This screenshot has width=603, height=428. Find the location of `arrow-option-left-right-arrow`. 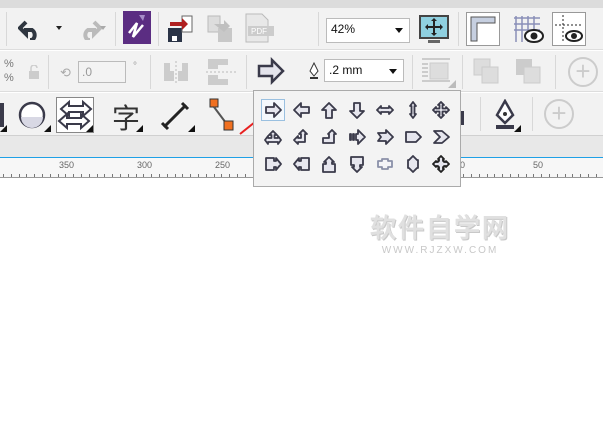

arrow-option-left-right-arrow is located at coordinates (385, 110).